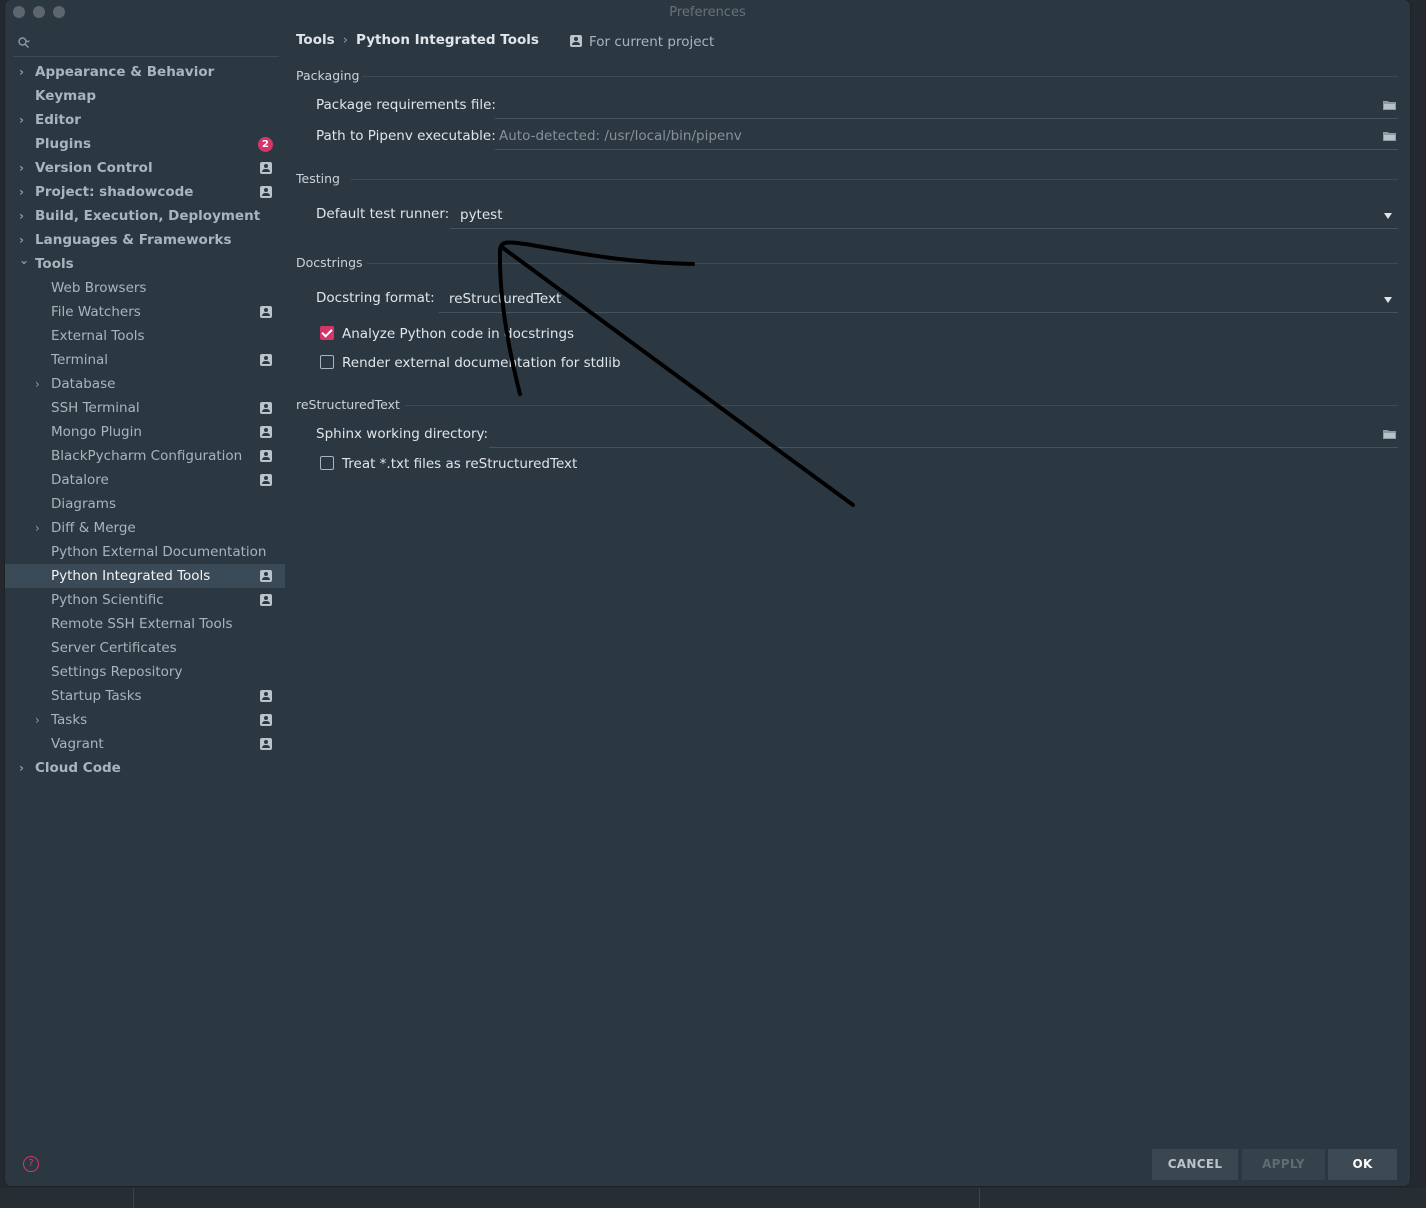  What do you see at coordinates (145, 768) in the screenshot?
I see `sidebar-item-cloud-code: › Cloud Code` at bounding box center [145, 768].